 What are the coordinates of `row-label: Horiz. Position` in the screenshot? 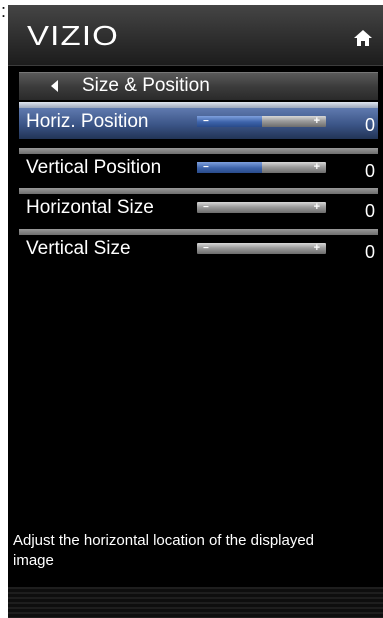 It's located at (87, 121).